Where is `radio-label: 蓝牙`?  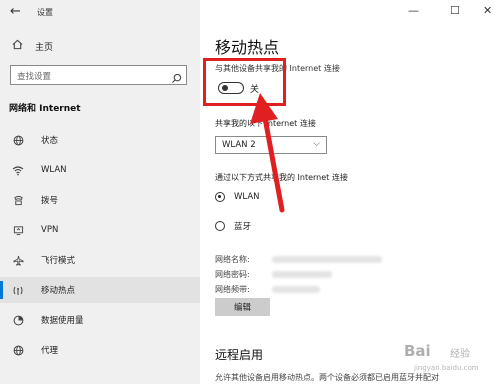
radio-label: 蓝牙 is located at coordinates (243, 227).